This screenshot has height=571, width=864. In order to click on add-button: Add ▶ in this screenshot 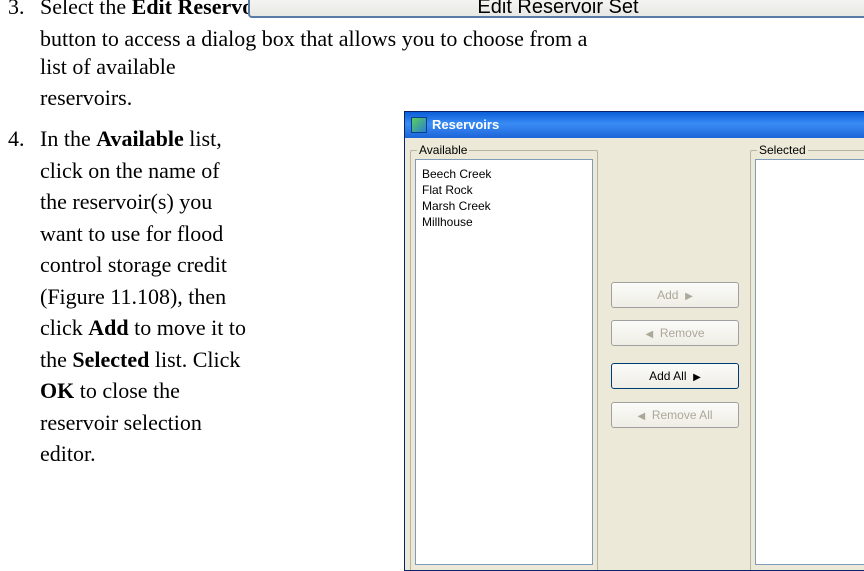, I will do `click(675, 295)`.